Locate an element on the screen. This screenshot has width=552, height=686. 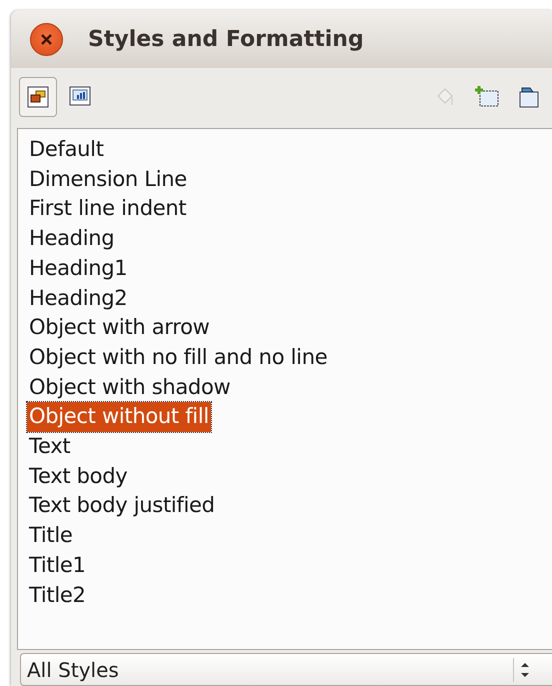
graphic-styles-button is located at coordinates (38, 96).